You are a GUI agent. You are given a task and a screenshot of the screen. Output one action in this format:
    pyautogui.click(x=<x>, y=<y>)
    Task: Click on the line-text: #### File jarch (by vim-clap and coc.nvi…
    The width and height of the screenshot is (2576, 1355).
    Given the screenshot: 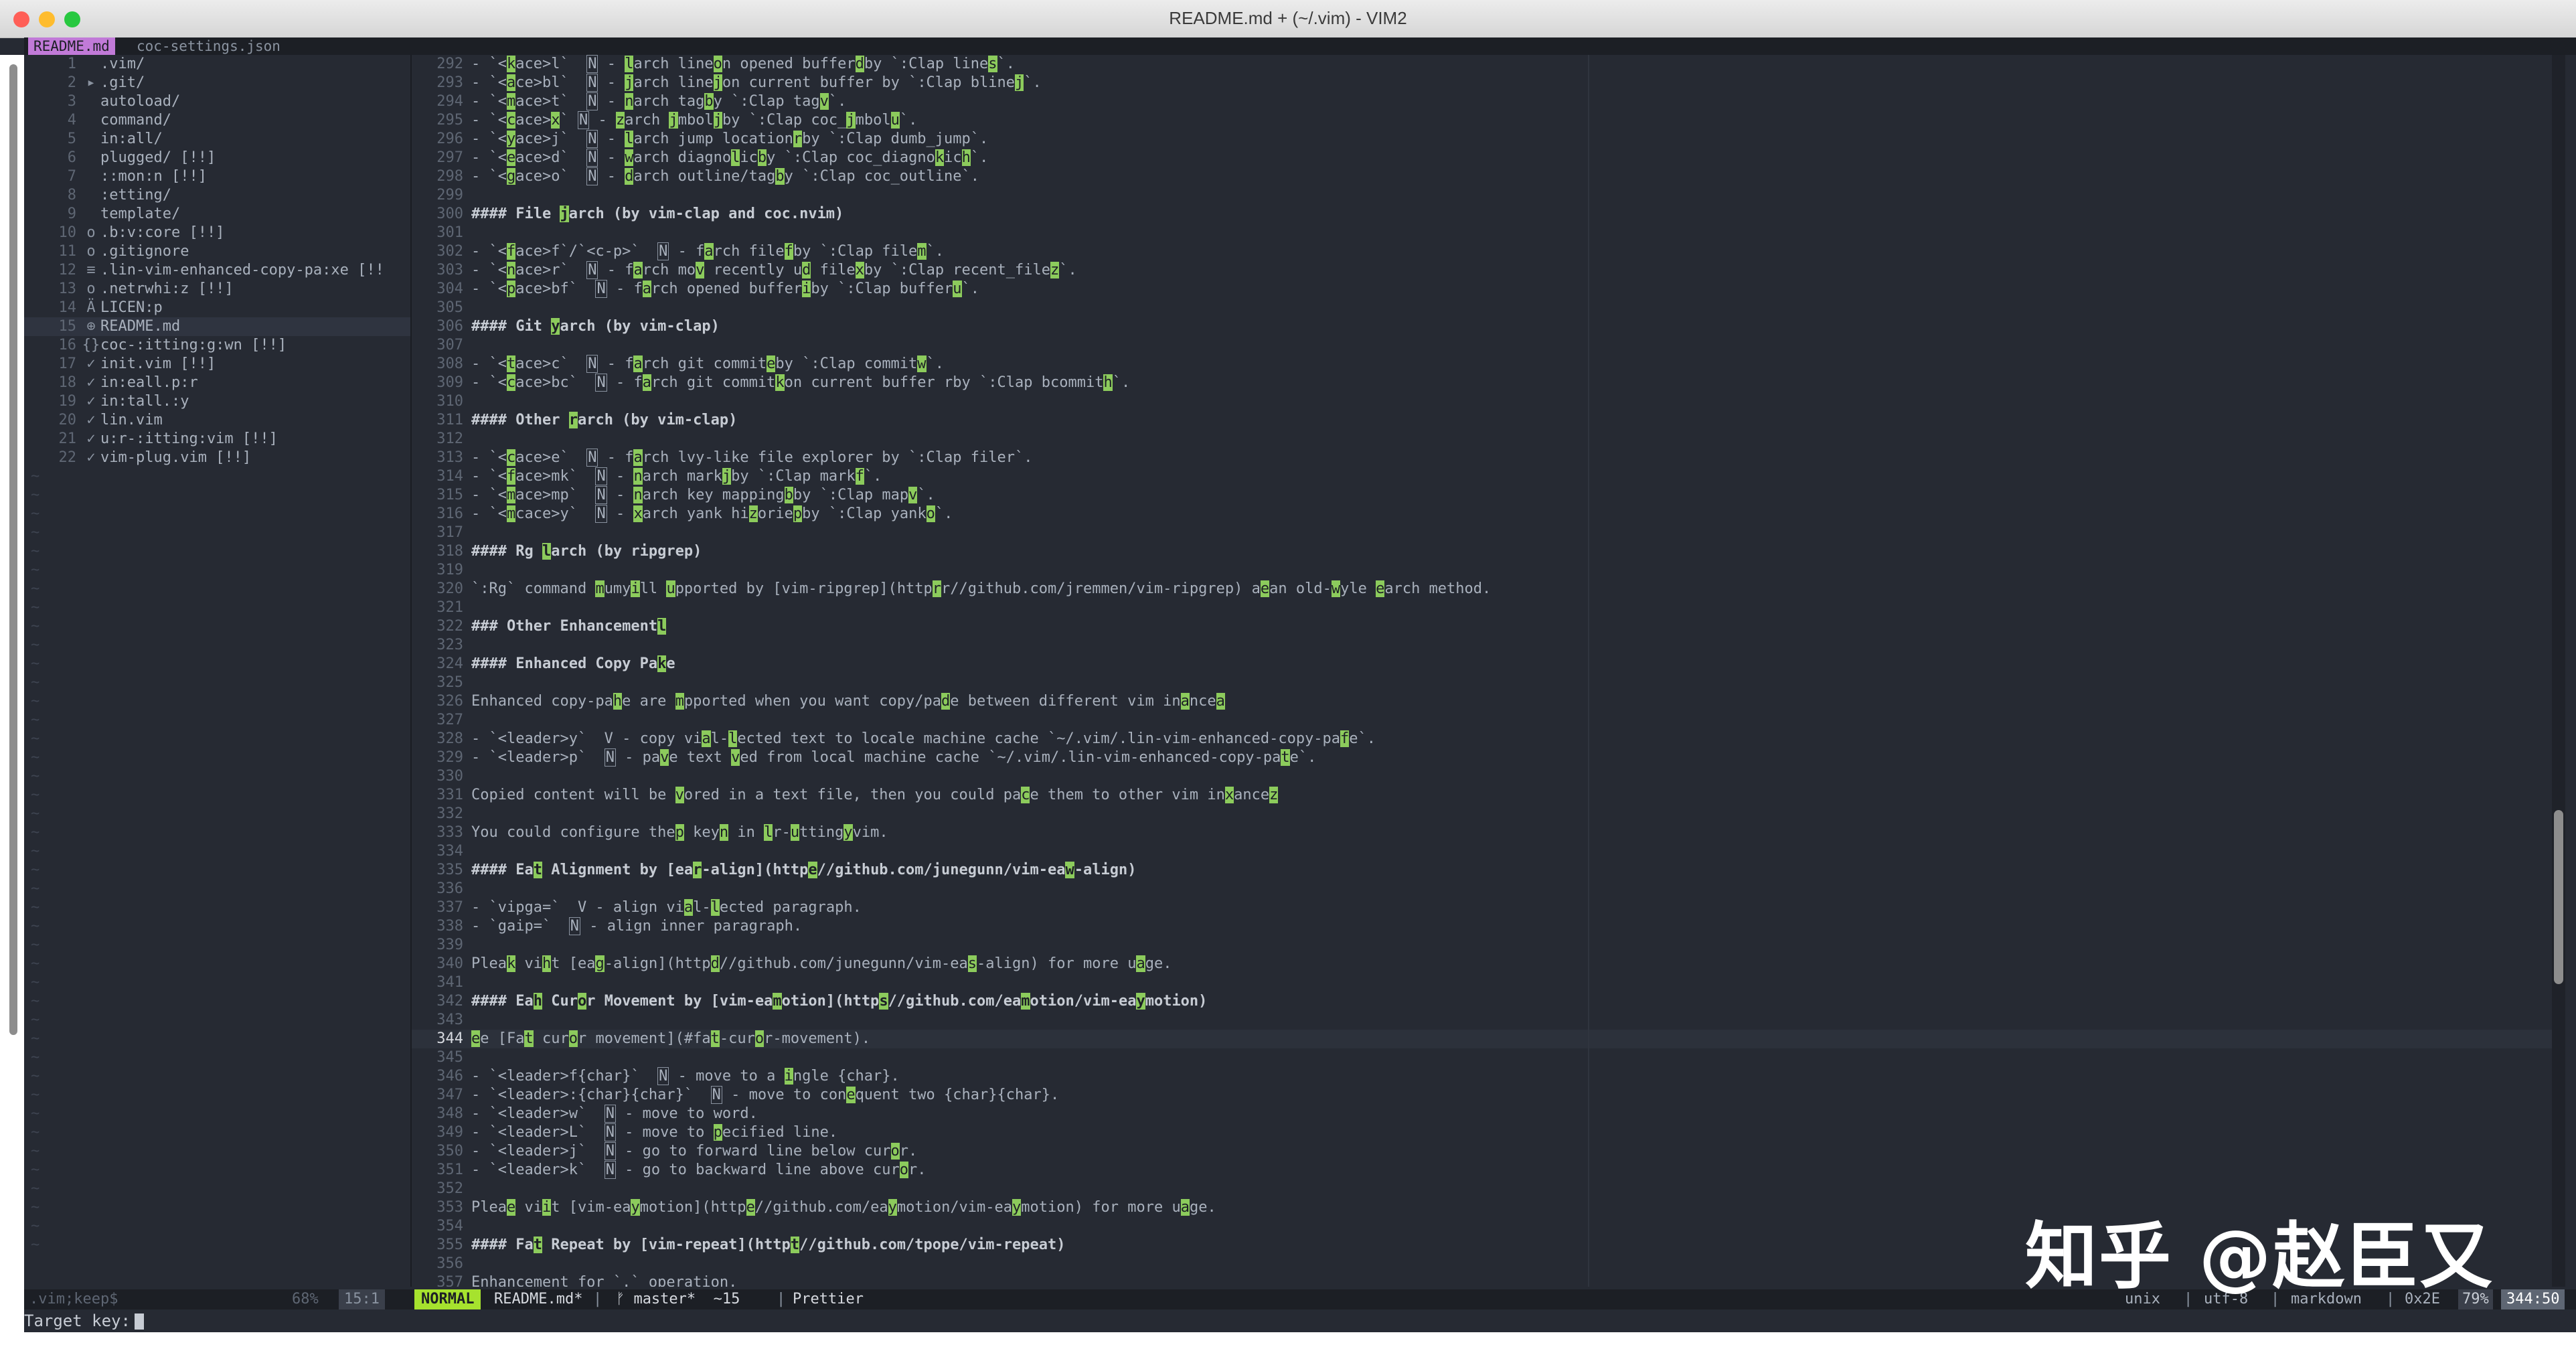 What is the action you would take?
    pyautogui.click(x=658, y=214)
    